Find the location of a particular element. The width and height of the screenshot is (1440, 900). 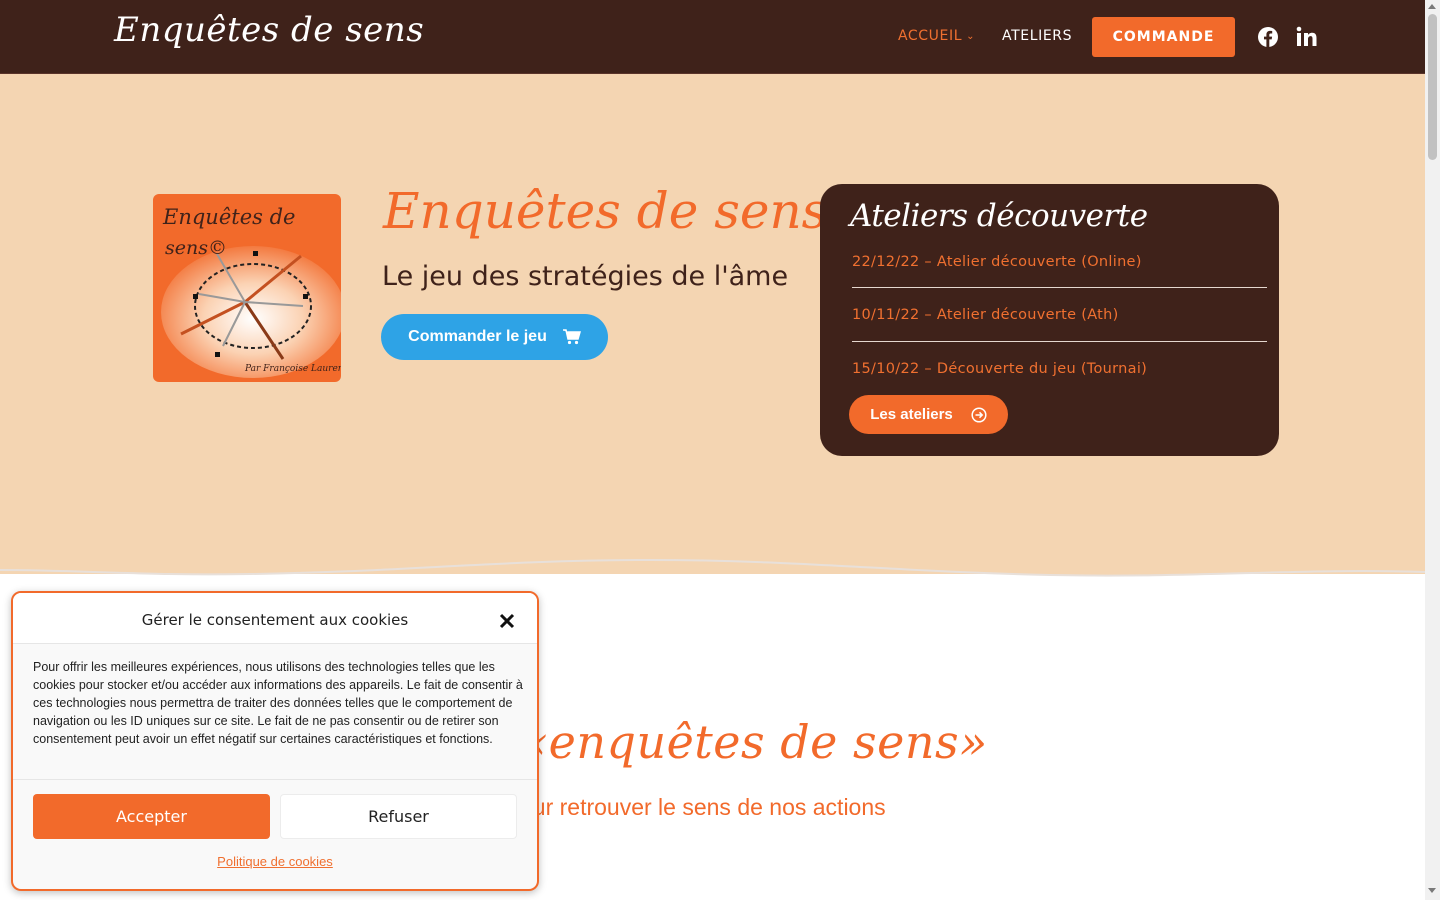

event-link: 22/12/22 – Atelier découverte (Online) is located at coordinates (997, 262).